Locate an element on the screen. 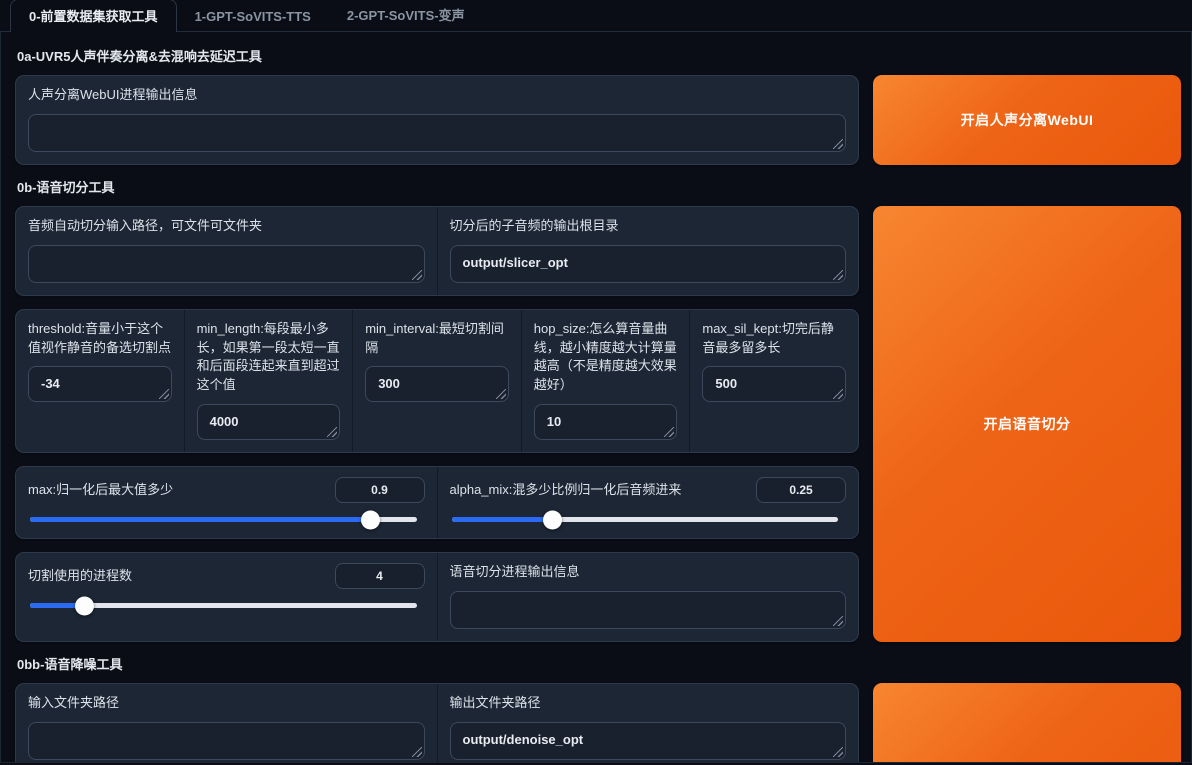 Image resolution: width=1192 pixels, height=765 pixels. tab-dataset-tools: 0-前置数据集获取工具 is located at coordinates (93, 16).